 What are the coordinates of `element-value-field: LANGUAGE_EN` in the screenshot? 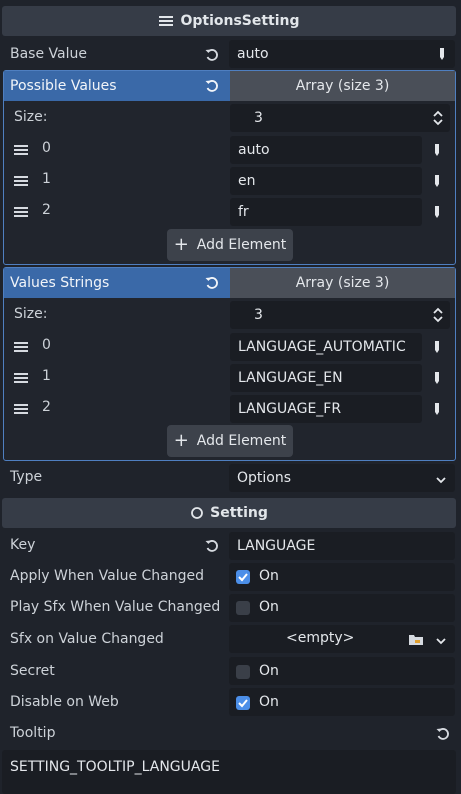 It's located at (326, 378).